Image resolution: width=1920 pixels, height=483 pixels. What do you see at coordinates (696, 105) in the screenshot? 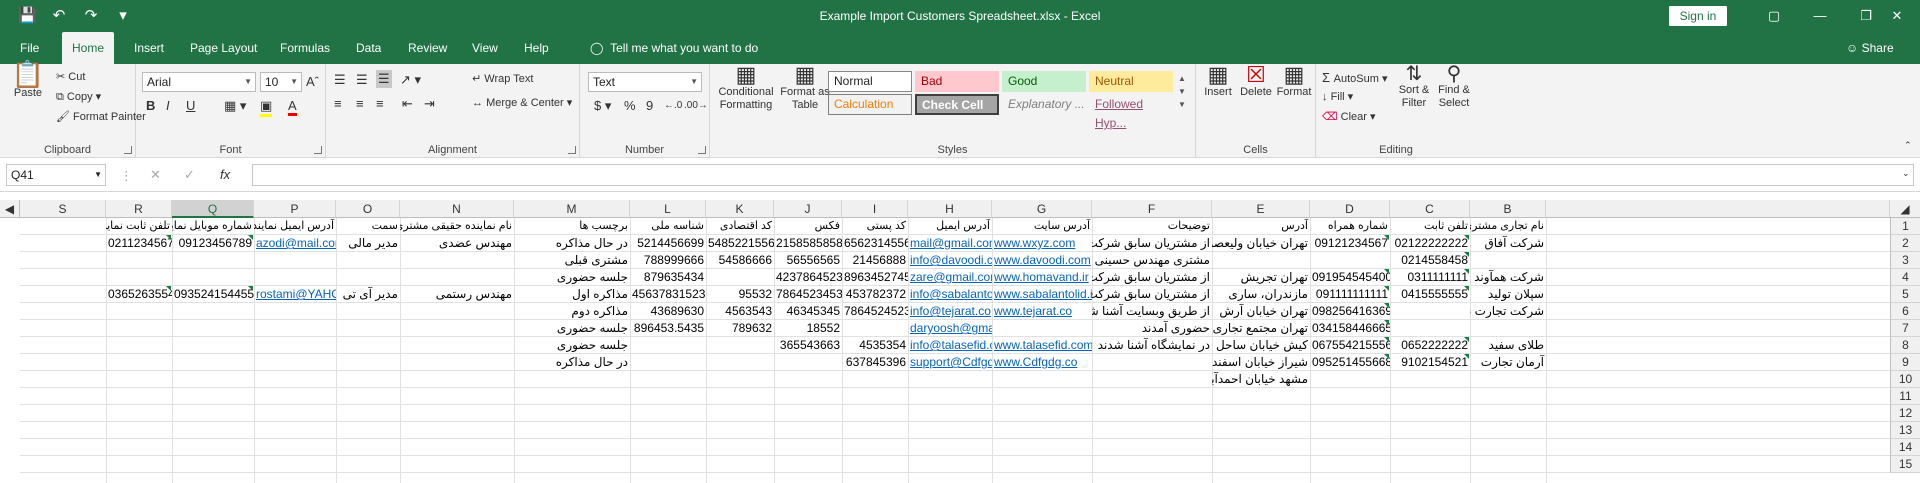
I see `decrease-decimal-icon: .00→` at bounding box center [696, 105].